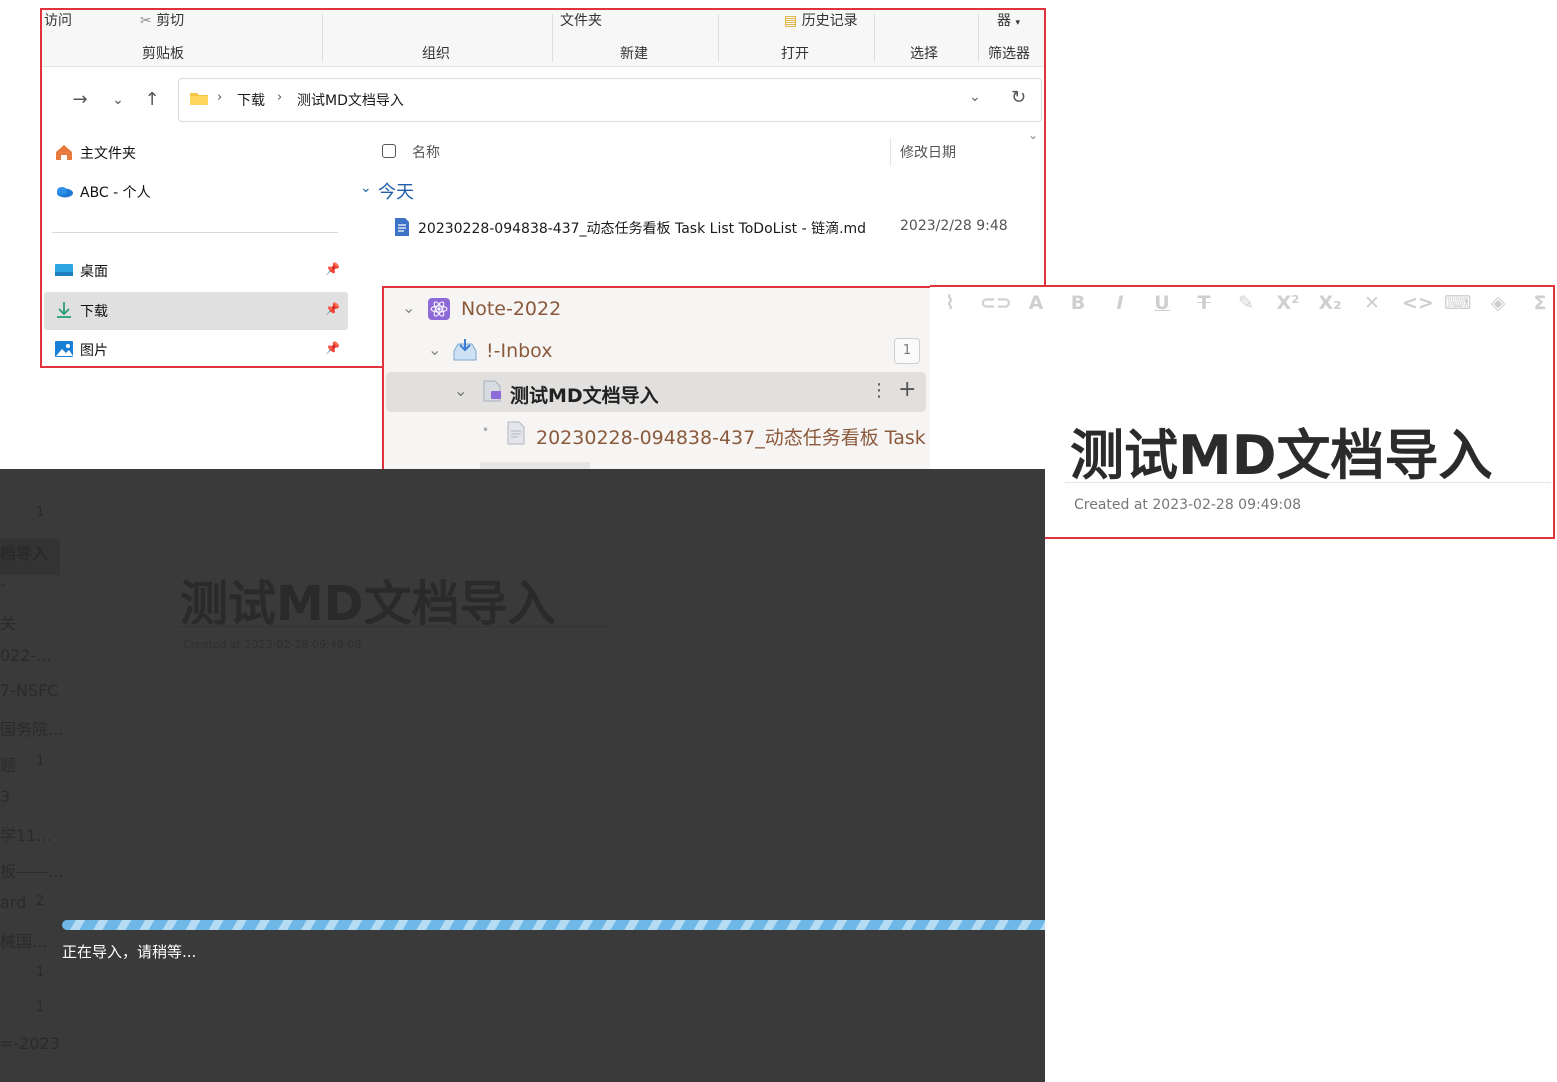 The width and height of the screenshot is (1557, 1082). What do you see at coordinates (402, 227) in the screenshot?
I see `markdown-file-icon` at bounding box center [402, 227].